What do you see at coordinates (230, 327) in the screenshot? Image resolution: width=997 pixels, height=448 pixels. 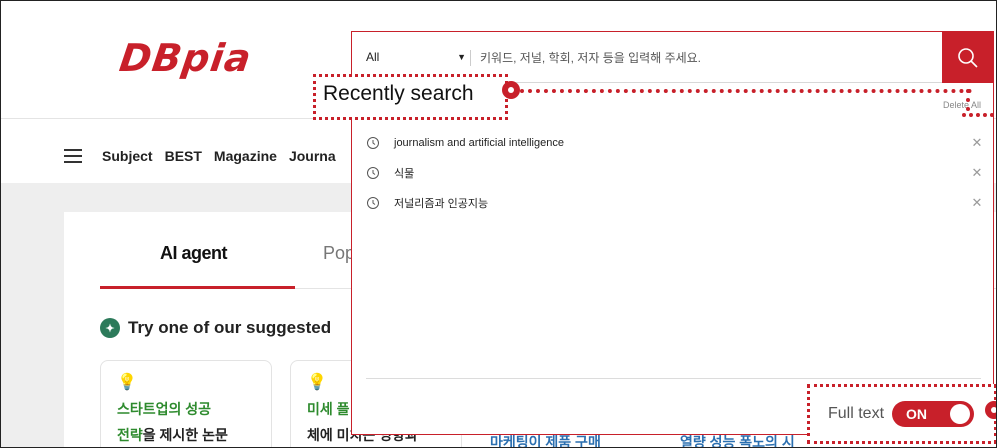 I see `suggestions-title: Try one of our suggested` at bounding box center [230, 327].